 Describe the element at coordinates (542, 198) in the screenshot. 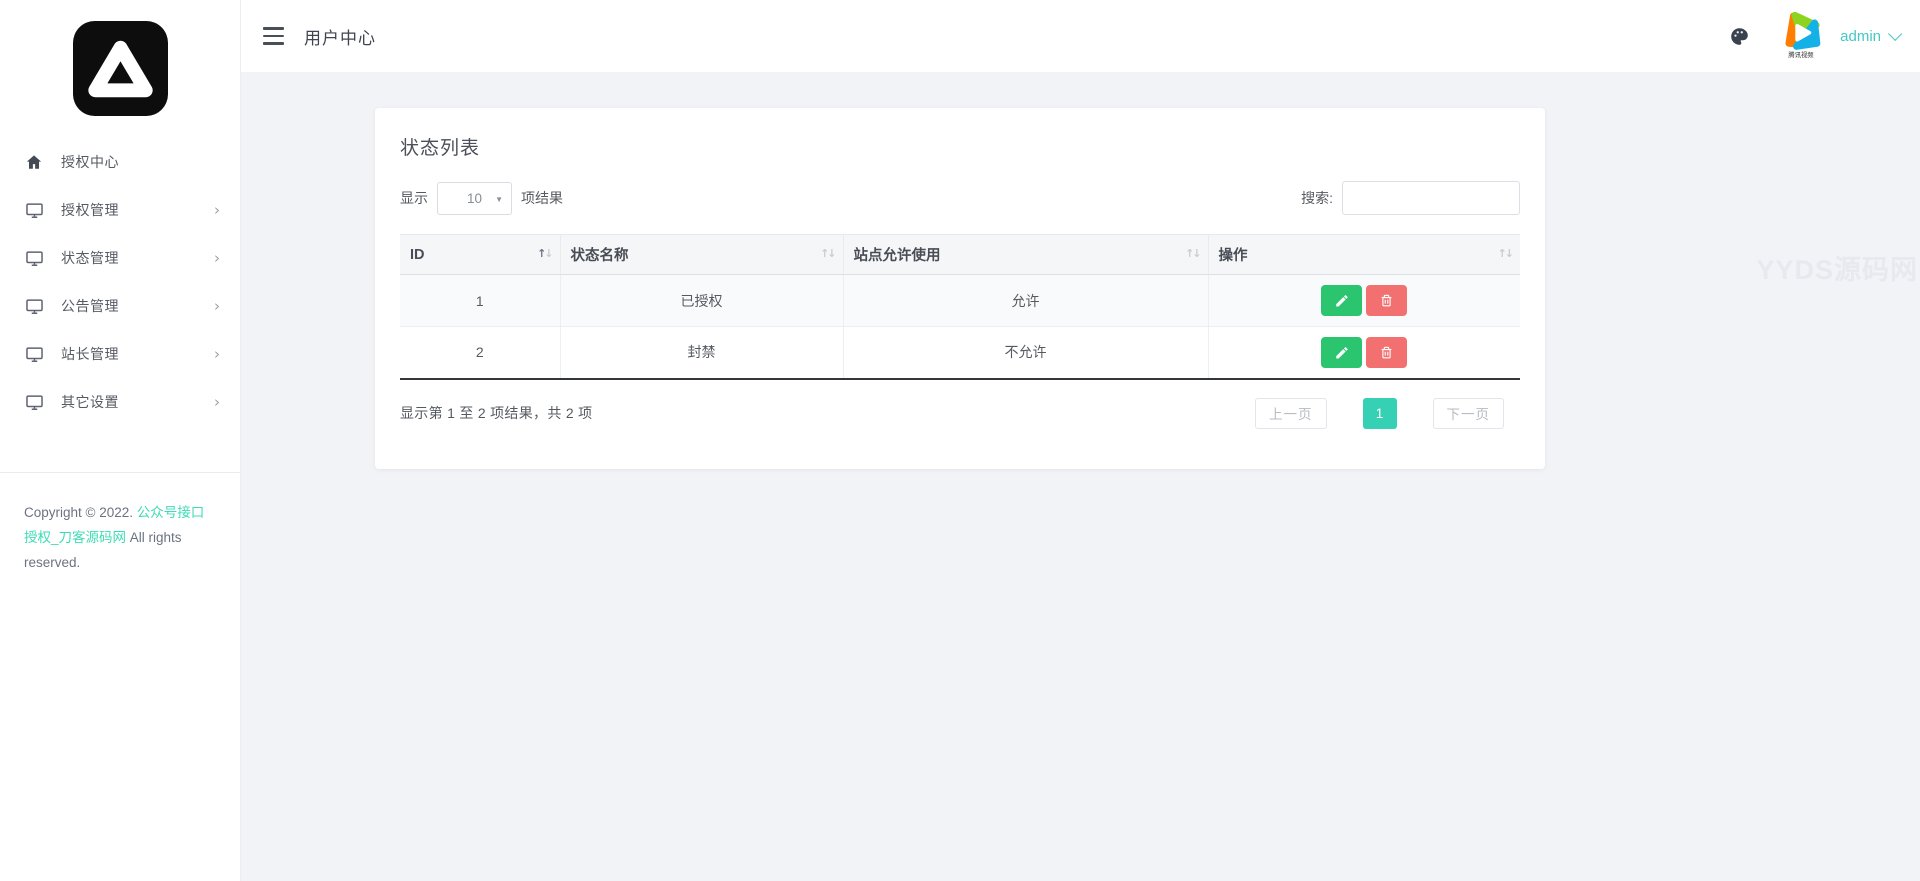

I see `length-label-after: 项结果` at that location.